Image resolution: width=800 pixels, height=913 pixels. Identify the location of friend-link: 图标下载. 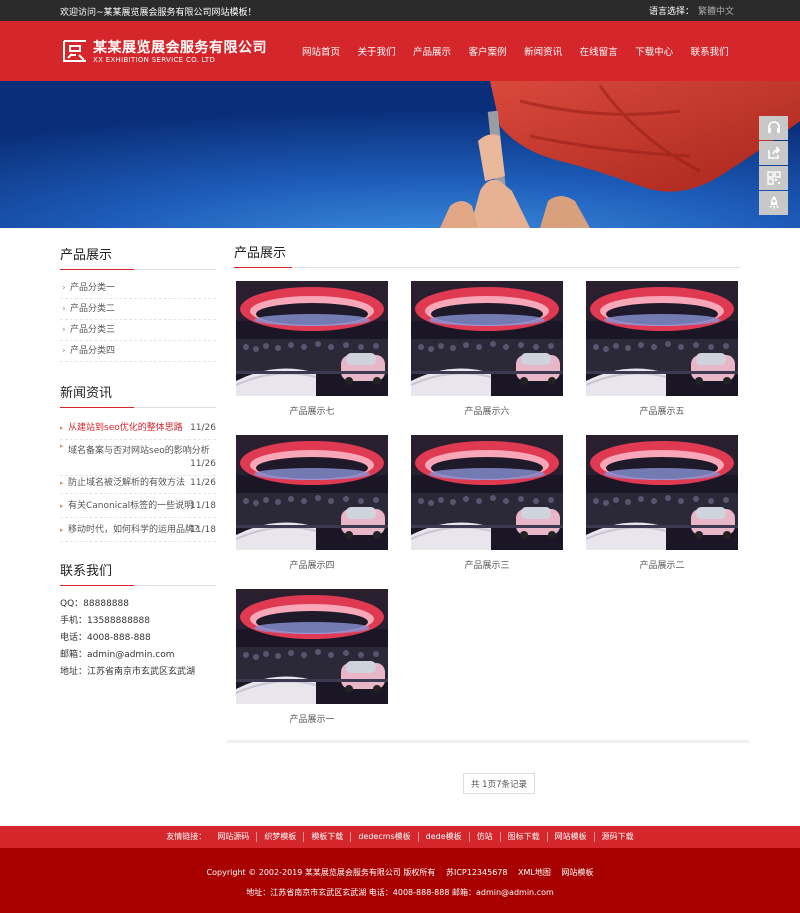
(523, 837).